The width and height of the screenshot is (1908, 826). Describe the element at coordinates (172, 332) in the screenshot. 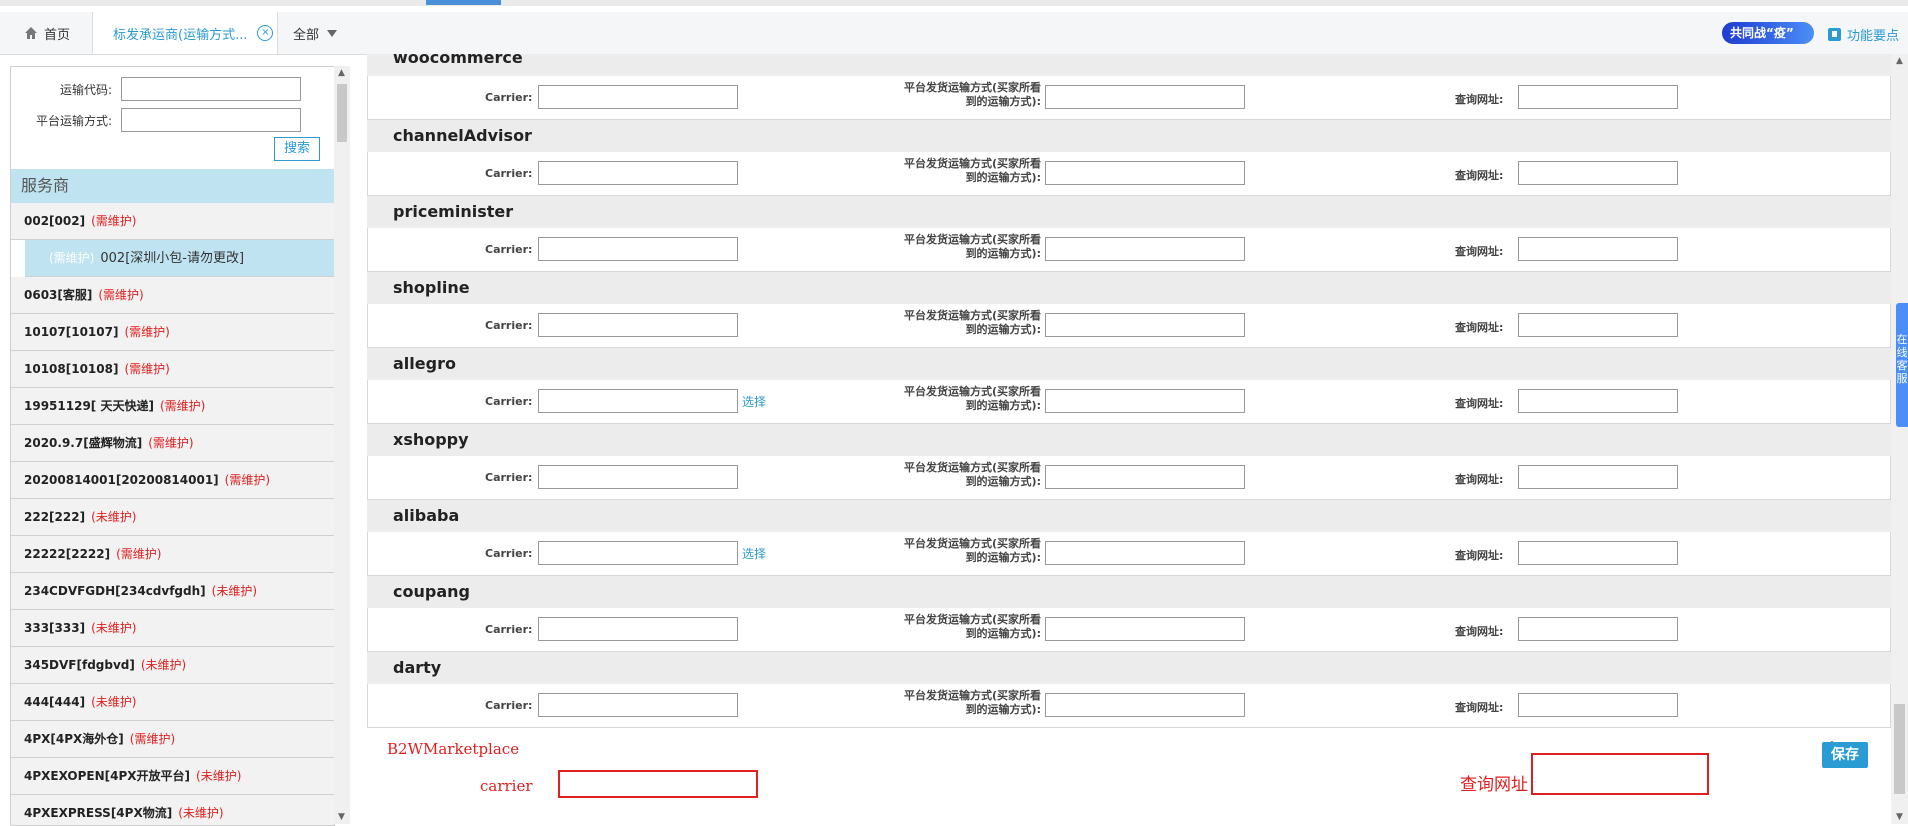

I see `provider-item: 10107[10107] (需维护)` at that location.